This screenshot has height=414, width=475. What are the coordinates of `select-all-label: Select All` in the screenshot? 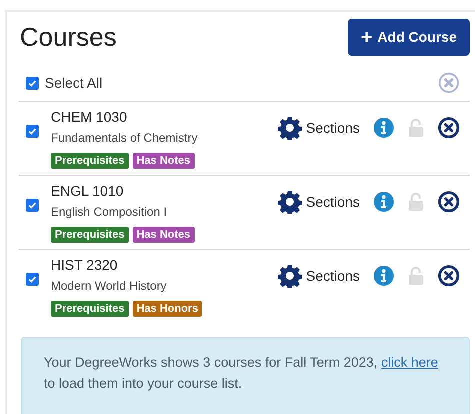 It's located at (74, 83).